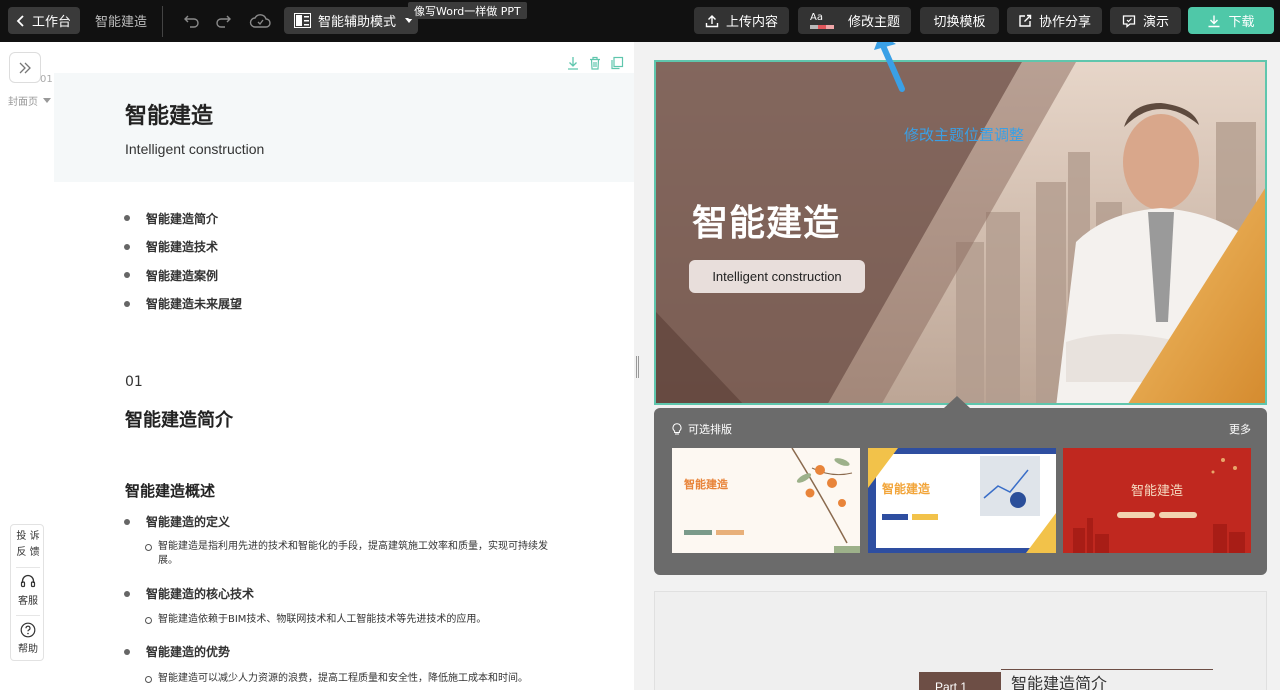 The image size is (1280, 690). What do you see at coordinates (134, 382) in the screenshot?
I see `section-number: 01` at bounding box center [134, 382].